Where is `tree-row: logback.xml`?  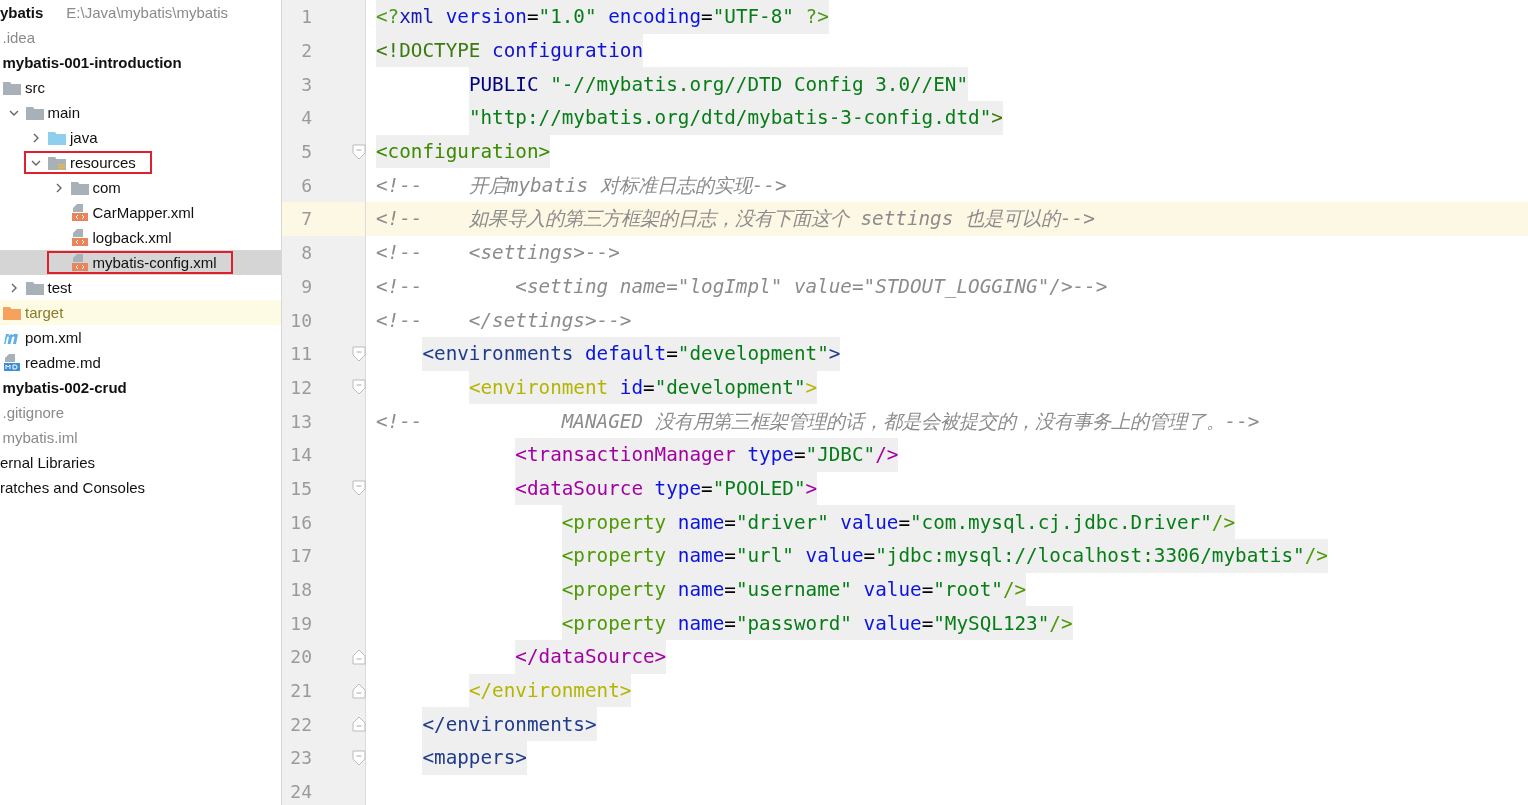
tree-row: logback.xml is located at coordinates (140, 237).